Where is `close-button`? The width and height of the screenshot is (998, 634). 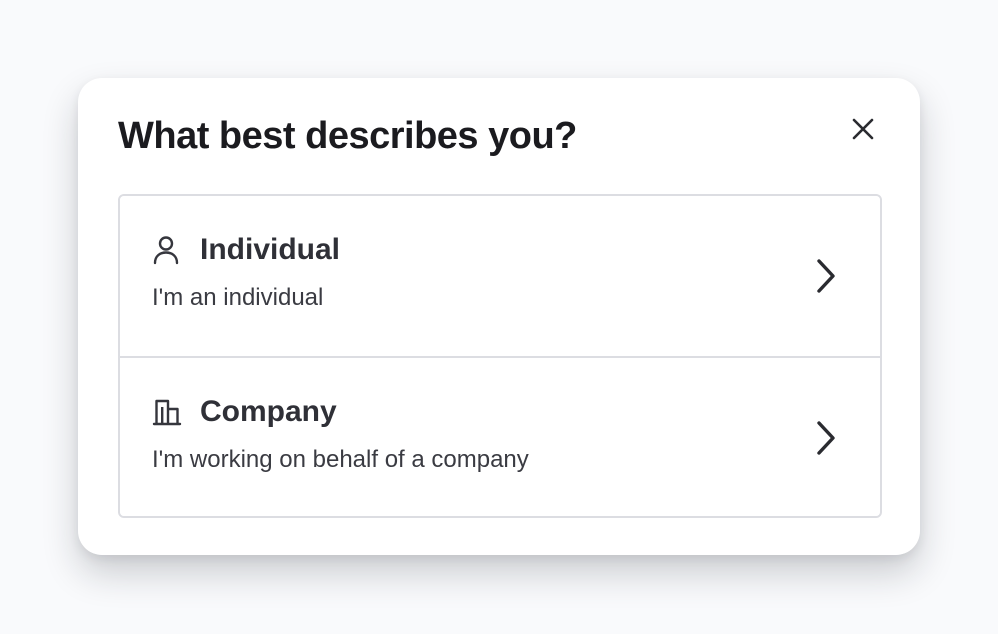
close-button is located at coordinates (863, 129).